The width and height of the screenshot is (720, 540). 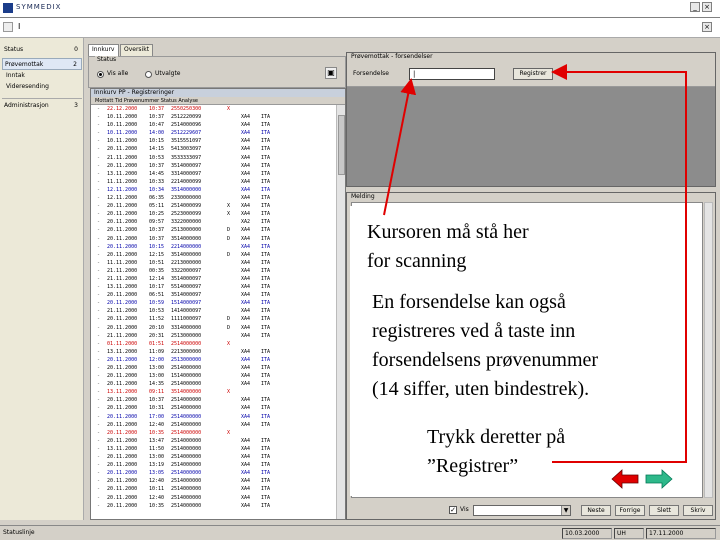 What do you see at coordinates (213, 295) in the screenshot?
I see `table-row: -20.11.2000 06:51 3514000097 XA4 ITA` at bounding box center [213, 295].